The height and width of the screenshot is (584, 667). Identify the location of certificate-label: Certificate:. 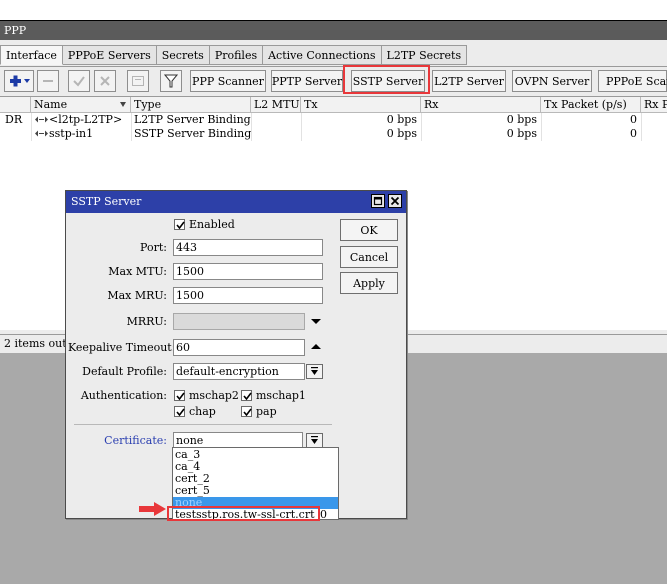
(135, 440).